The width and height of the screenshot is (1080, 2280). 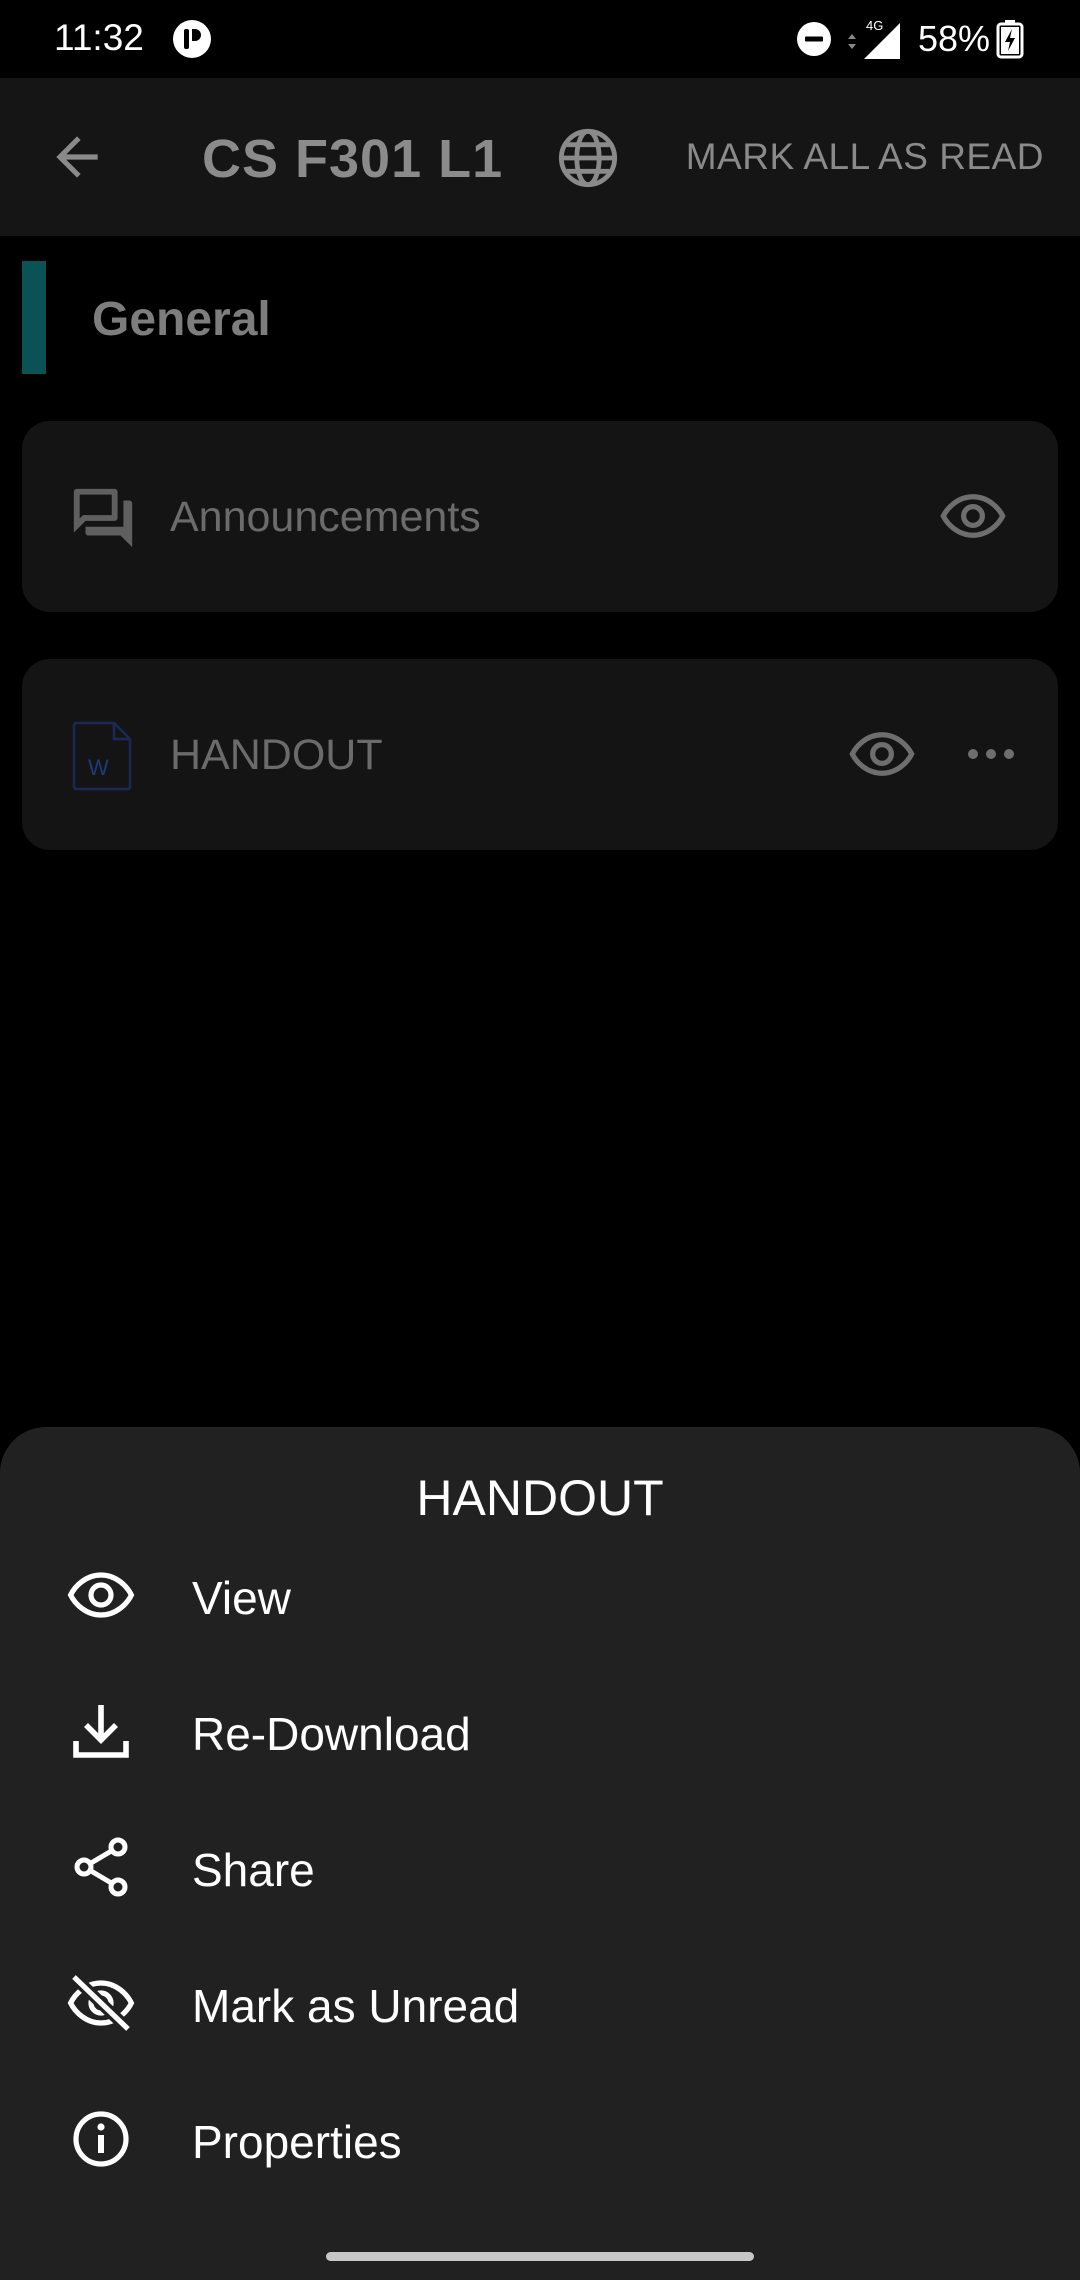 I want to click on menu-item-label: Re-Download, so click(x=331, y=1734).